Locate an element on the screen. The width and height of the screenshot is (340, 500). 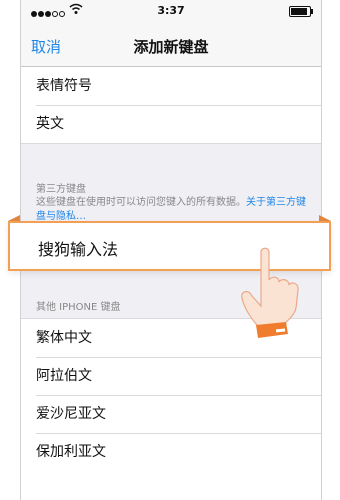
list-item-arabic: 阿拉伯文 is located at coordinates (171, 376).